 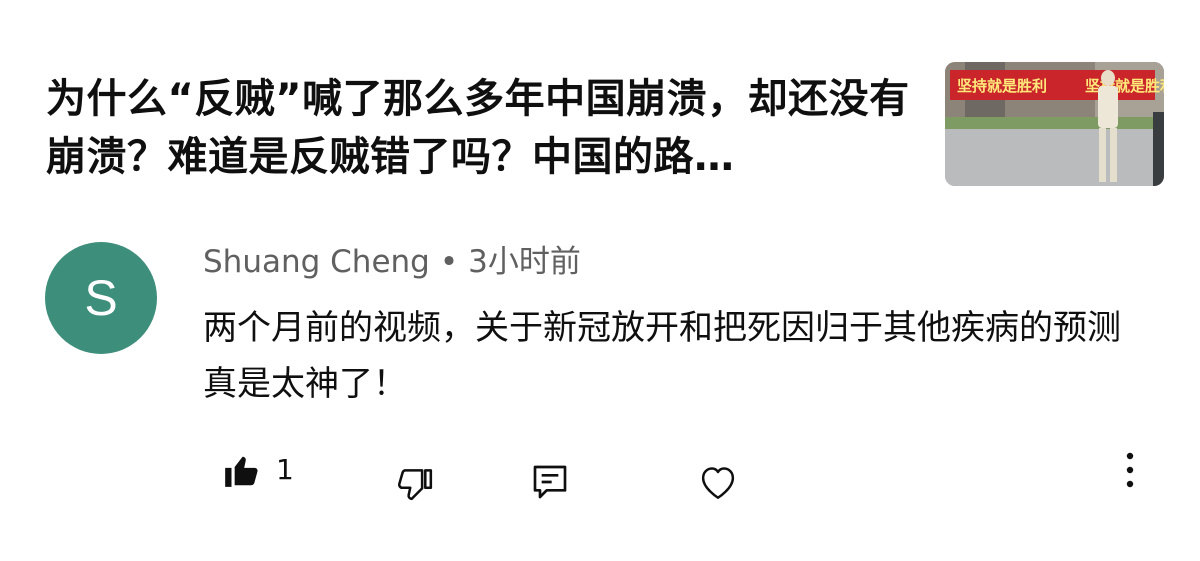 I want to click on thumbnail-image: 坚持就是胜利 坚持就是胜利, so click(x=1054, y=124).